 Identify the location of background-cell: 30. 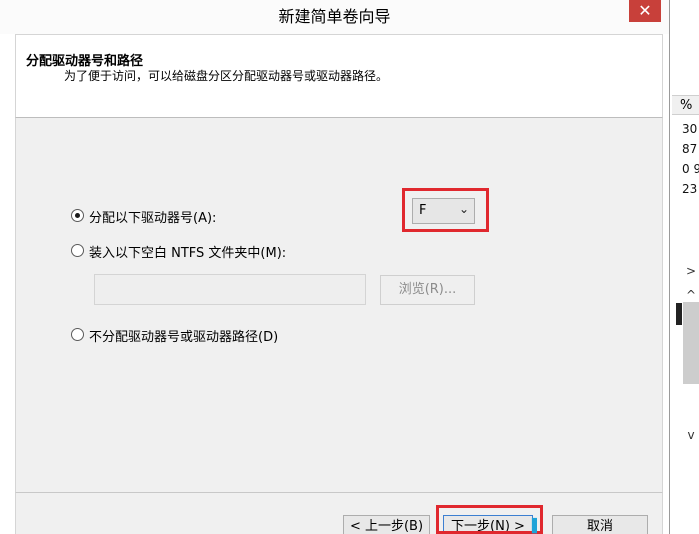
(690, 129).